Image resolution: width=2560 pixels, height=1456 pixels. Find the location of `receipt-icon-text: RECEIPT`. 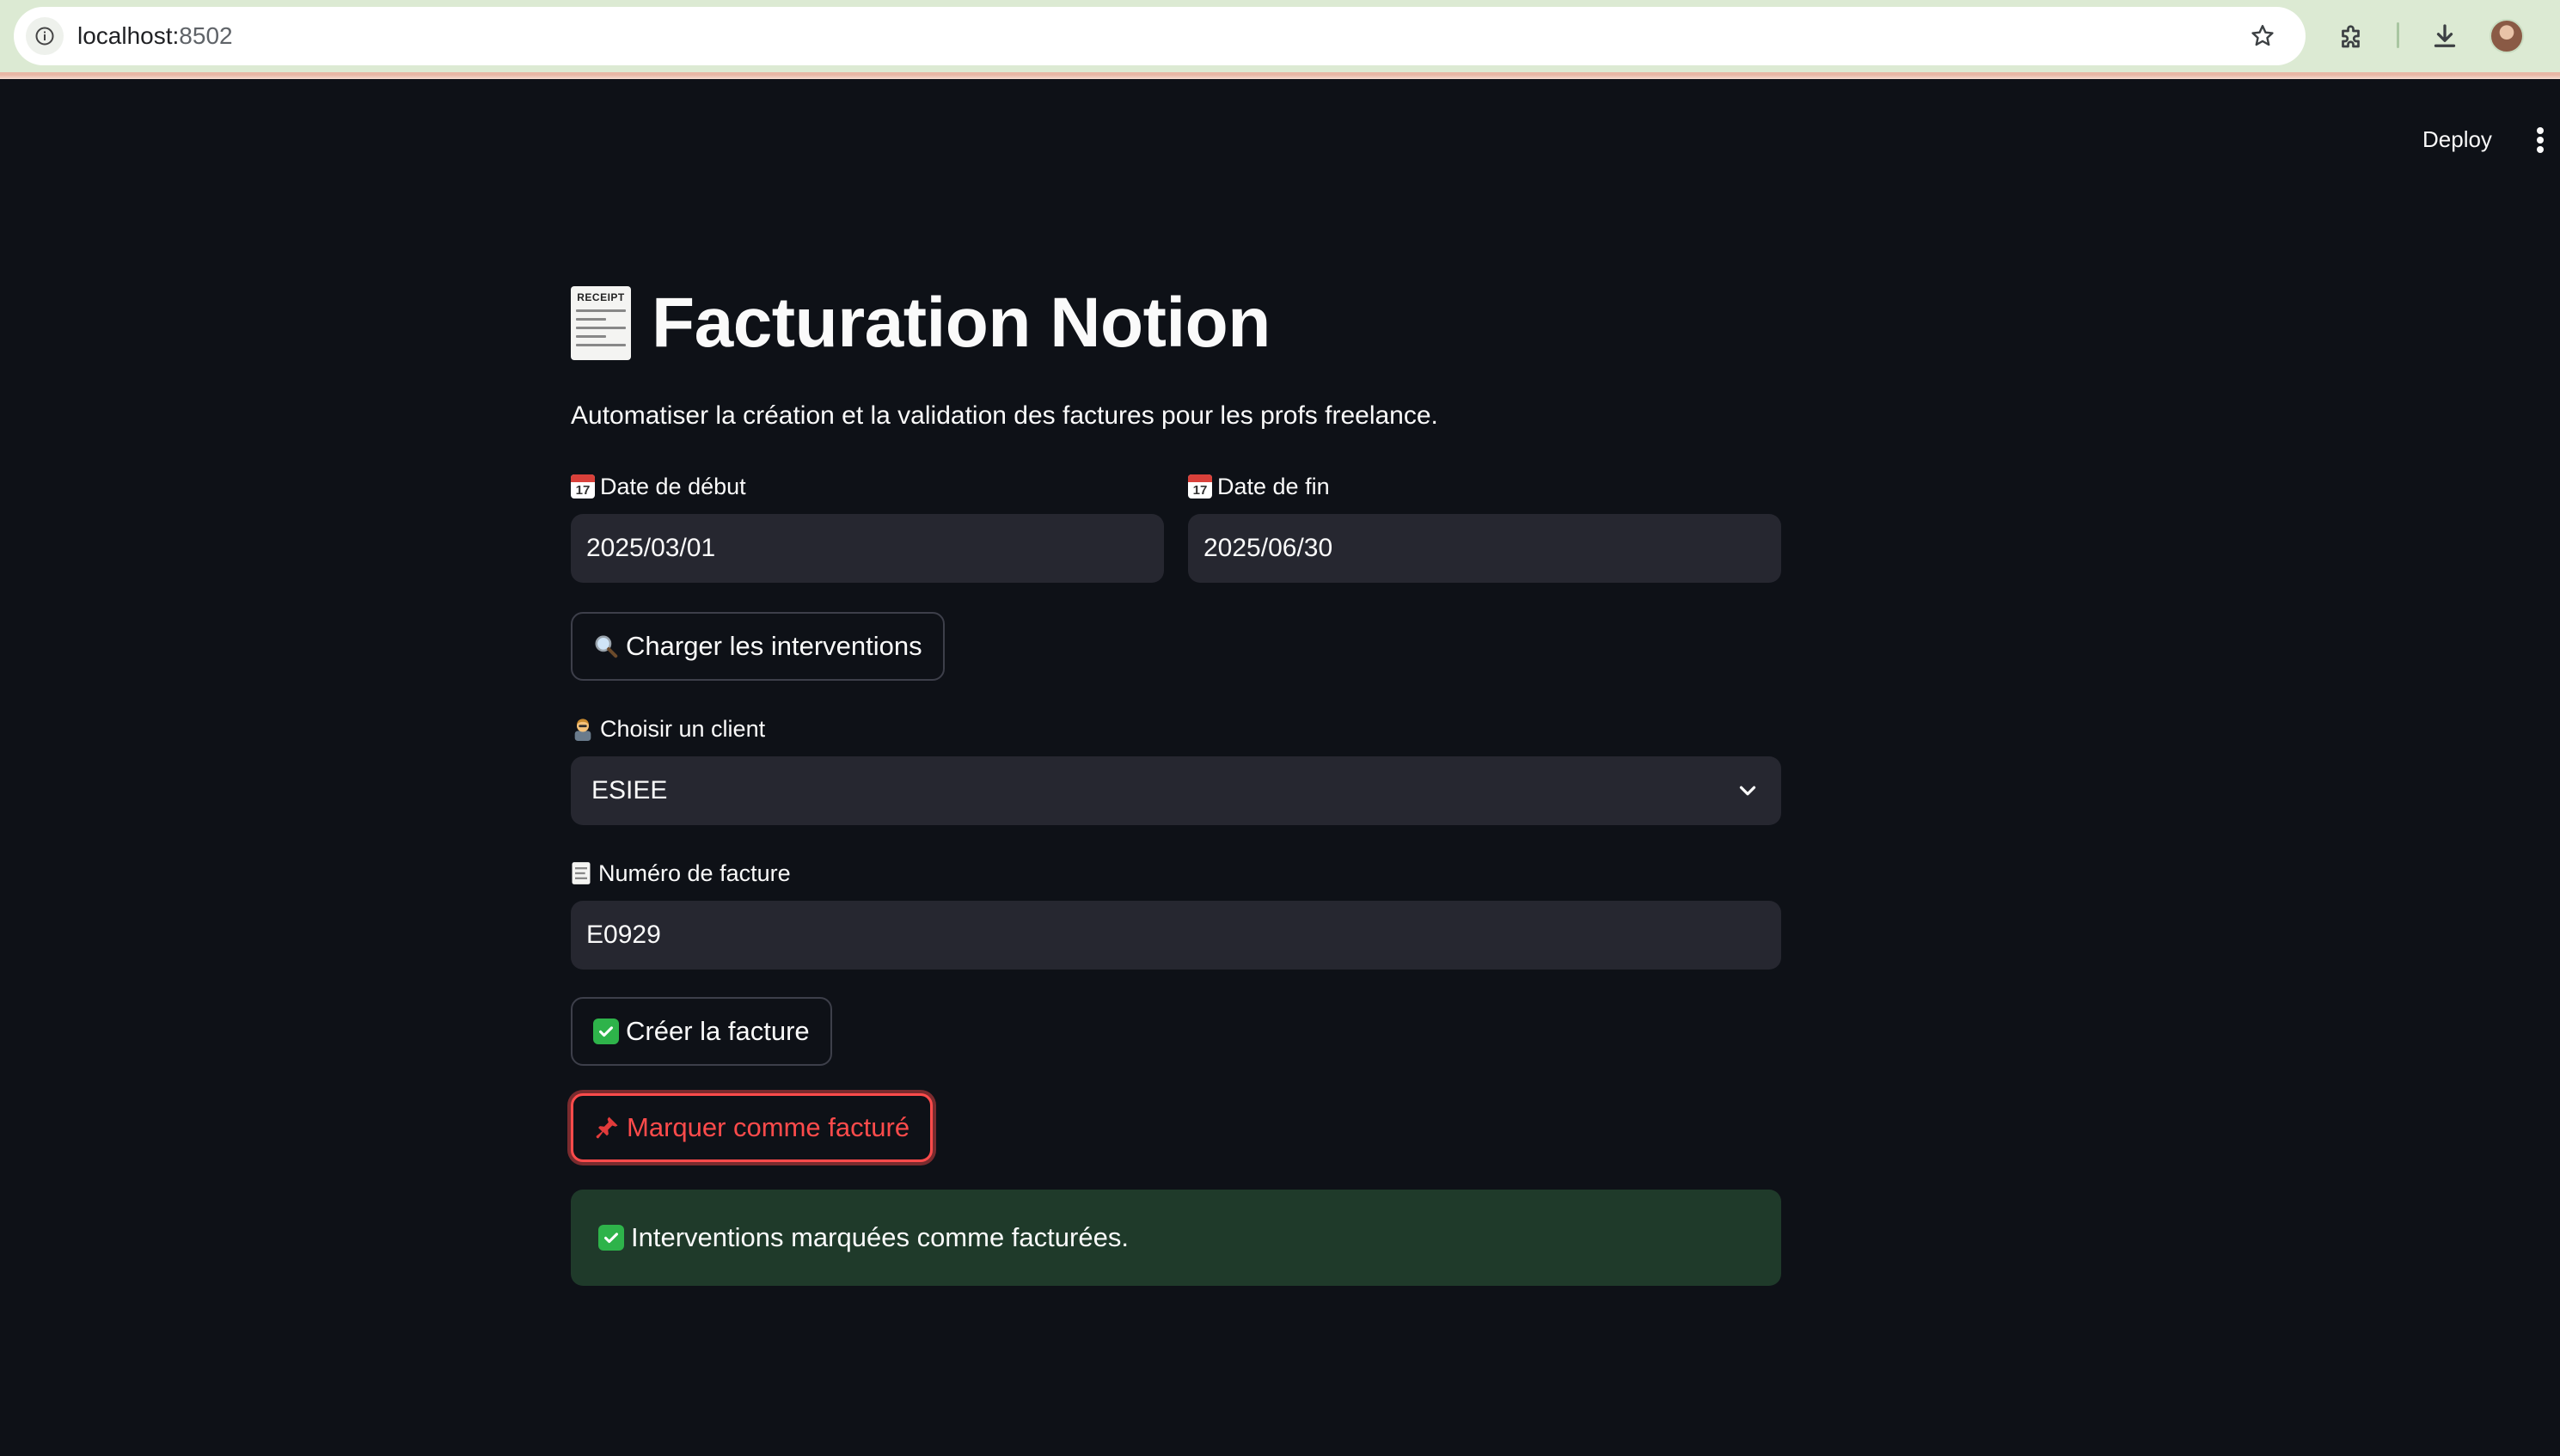

receipt-icon-text: RECEIPT is located at coordinates (601, 297).